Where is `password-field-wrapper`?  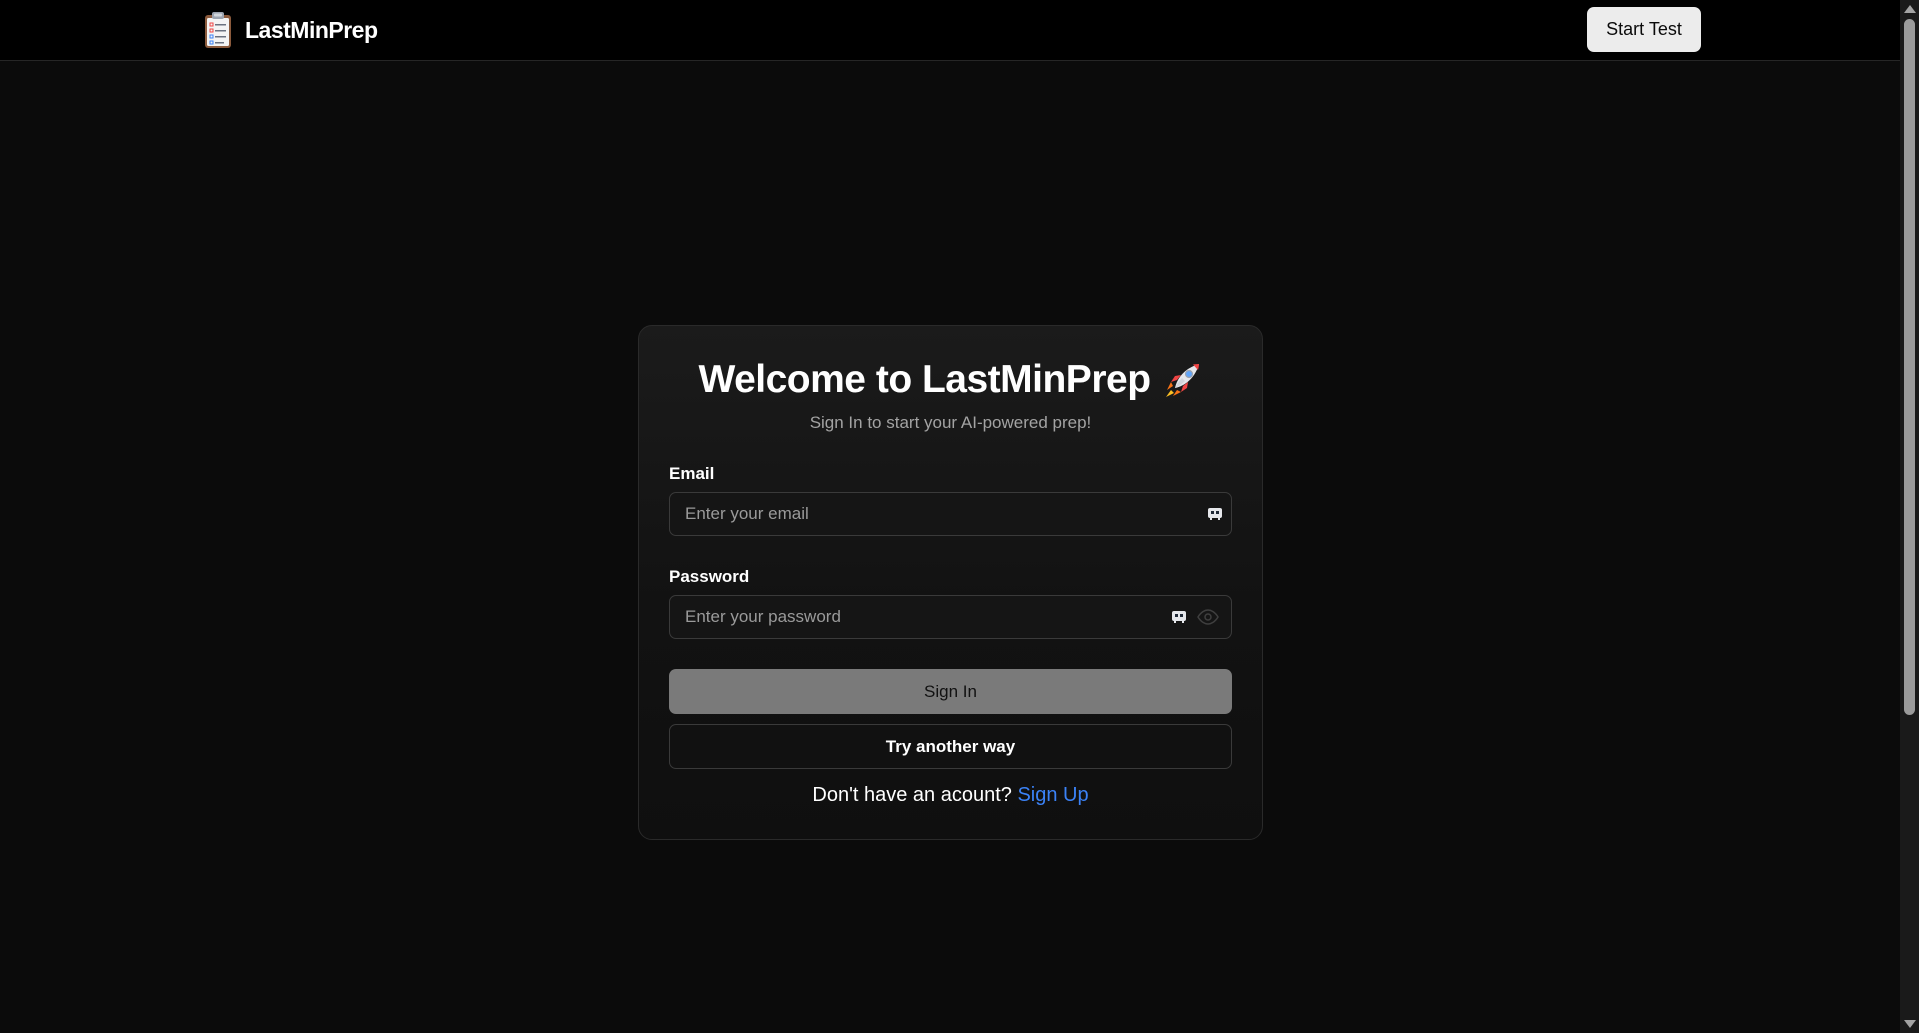
password-field-wrapper is located at coordinates (950, 617).